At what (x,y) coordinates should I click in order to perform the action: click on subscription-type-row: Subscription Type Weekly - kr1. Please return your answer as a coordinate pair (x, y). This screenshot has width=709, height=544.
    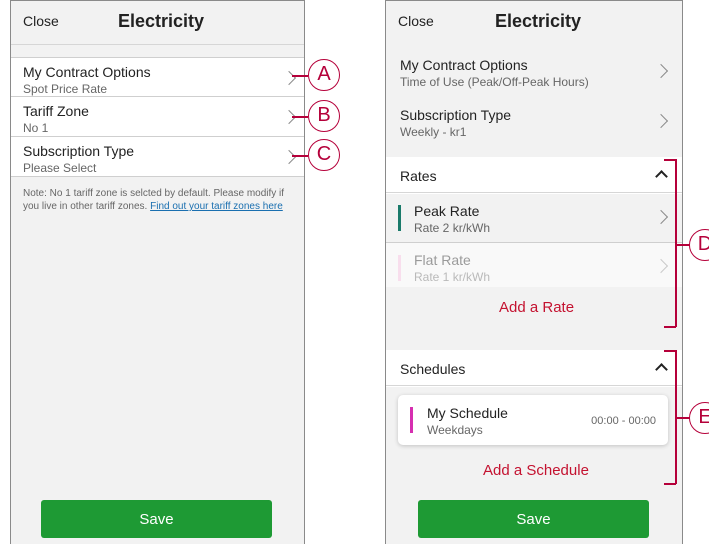
    Looking at the image, I should click on (534, 122).